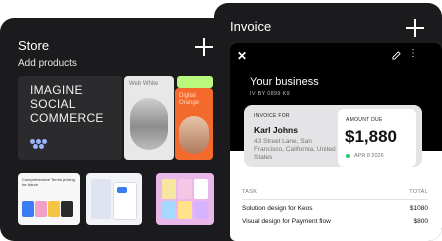  Describe the element at coordinates (335, 199) in the screenshot. I see `divider` at that location.